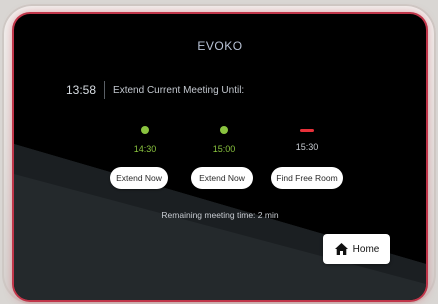  I want to click on header-row: 13:58 Extend Current Meeting Until:, so click(155, 90).